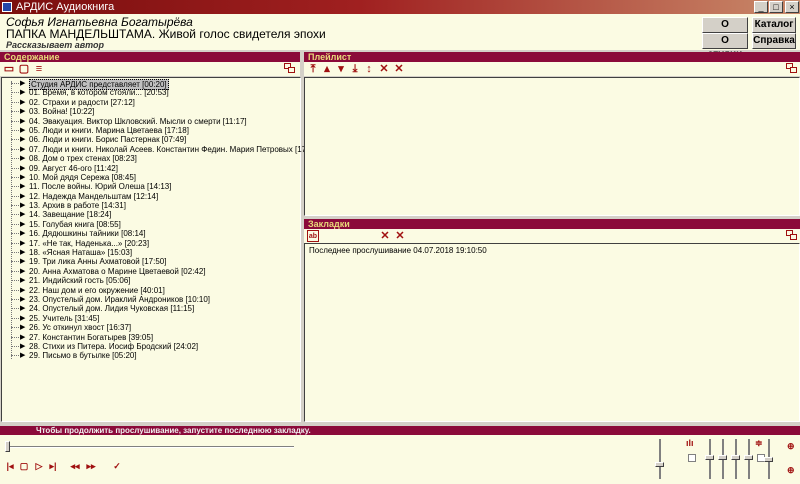 Image resolution: width=800 pixels, height=484 pixels. I want to click on balance-slider-thumb, so click(768, 459).